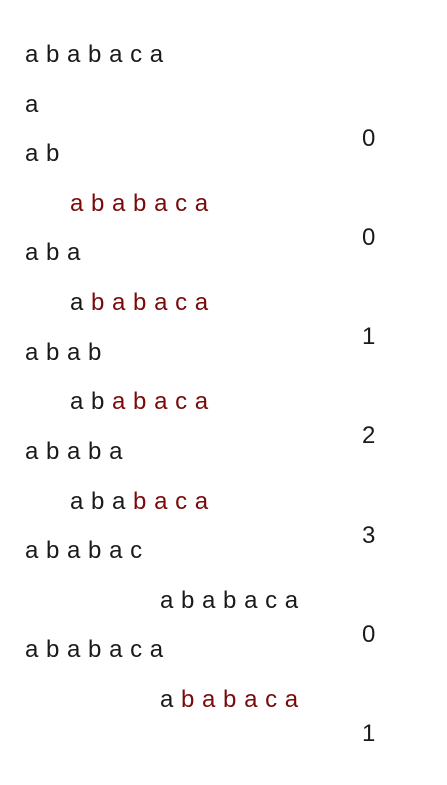  I want to click on prefix-value: 1, so click(369, 733).